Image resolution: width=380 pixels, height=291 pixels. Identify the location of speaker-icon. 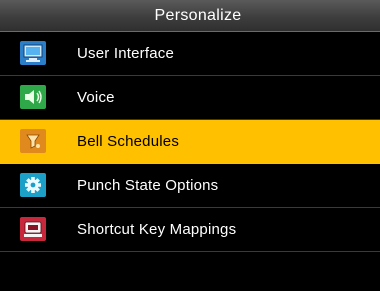
(33, 97).